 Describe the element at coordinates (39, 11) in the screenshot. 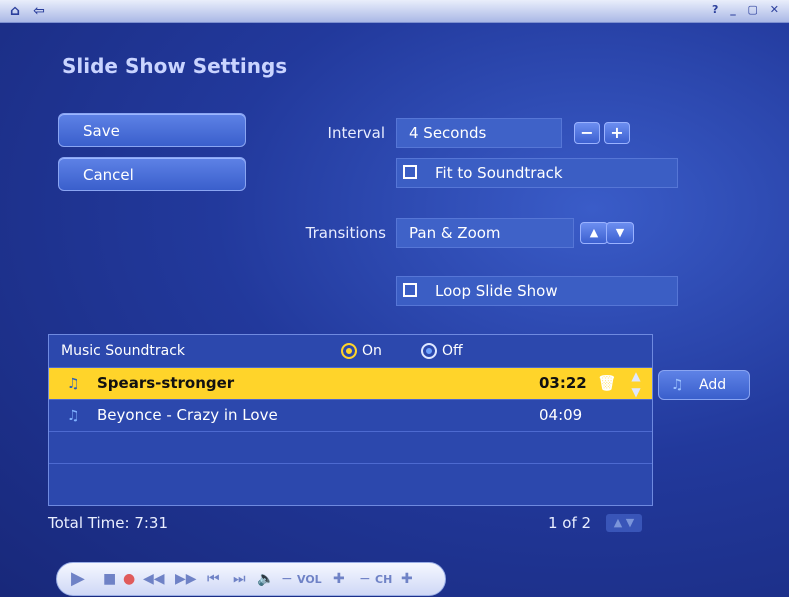

I see `back-arrow-icon: ⇦` at that location.